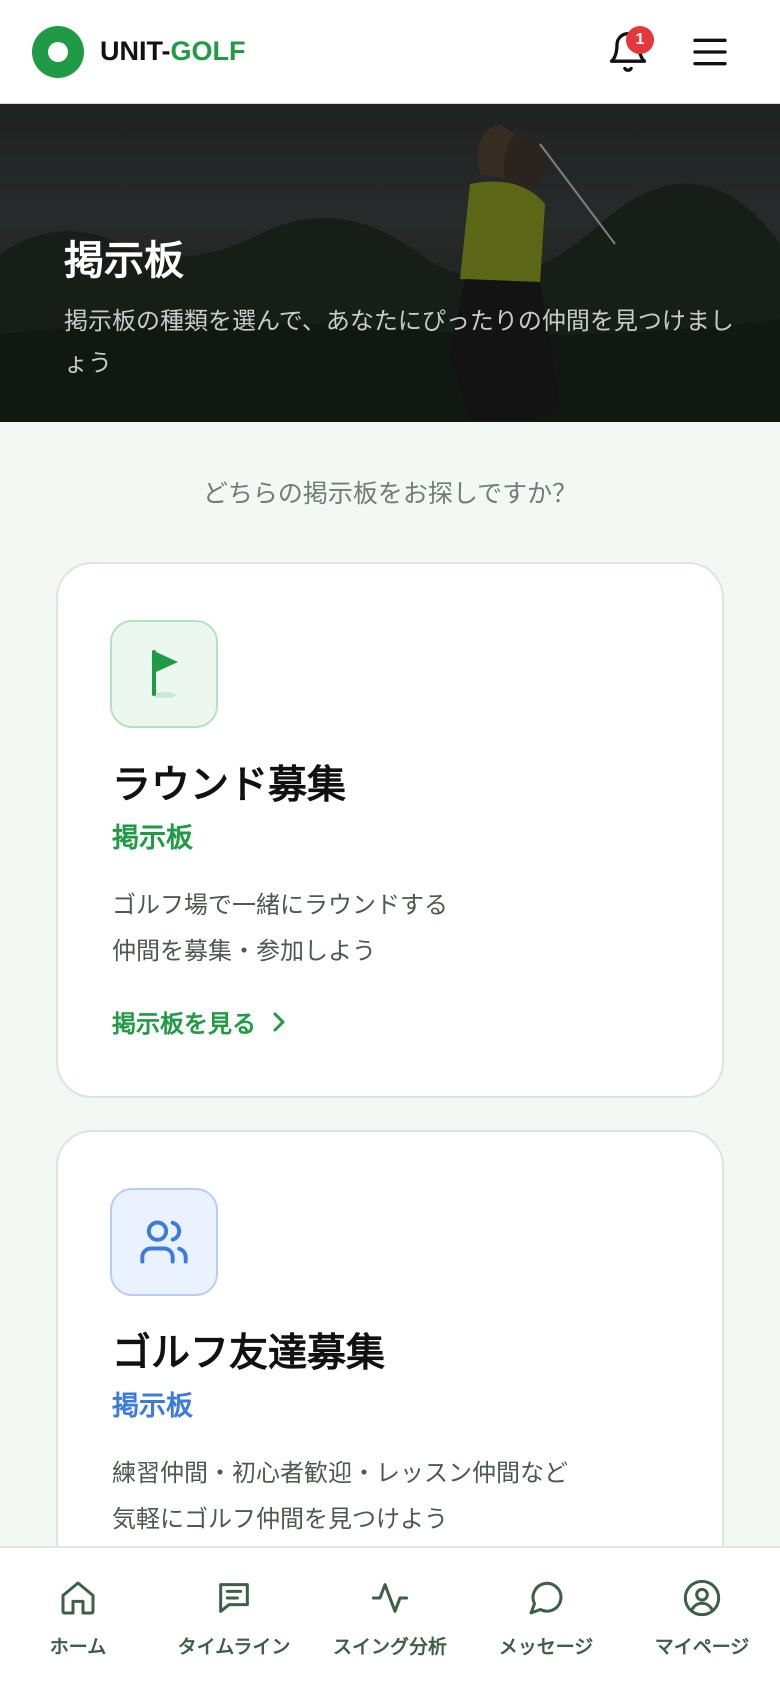 This screenshot has height=1688, width=780. Describe the element at coordinates (244, 951) in the screenshot. I see `card-desc-line: 仲間を募集・参加しよう` at that location.